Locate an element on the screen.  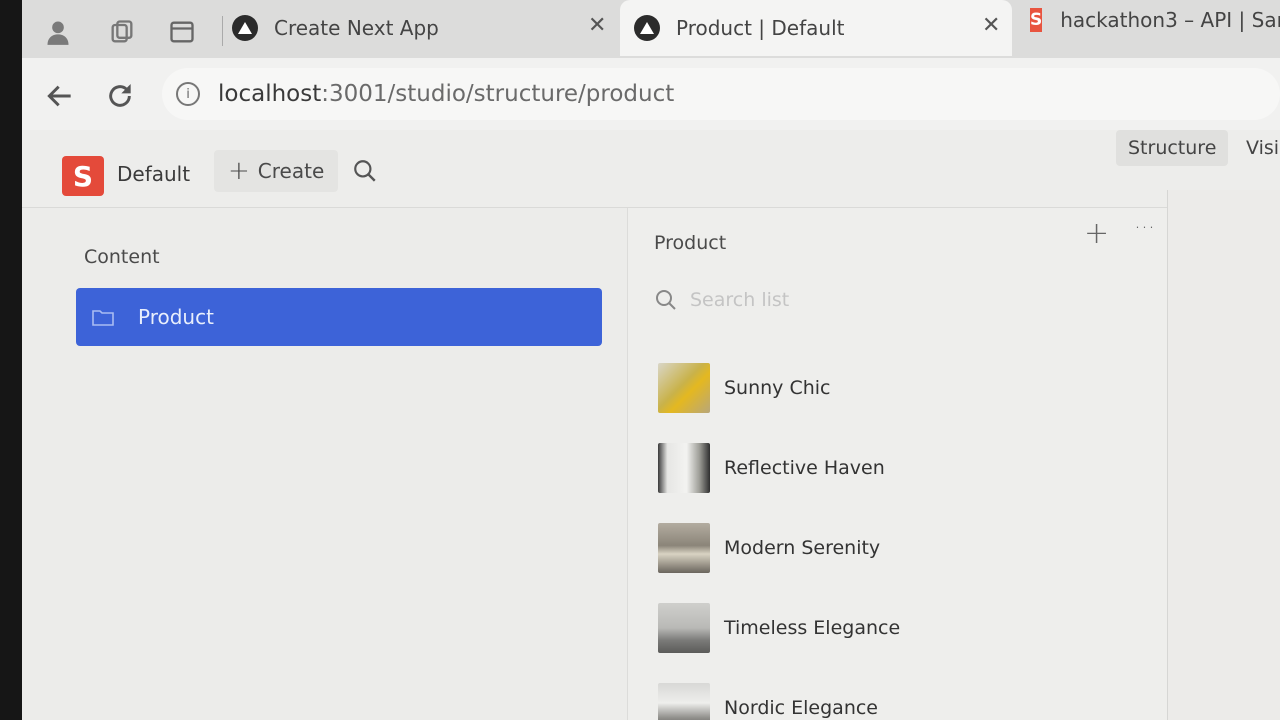
list-item: Modern Serenity is located at coordinates (908, 548).